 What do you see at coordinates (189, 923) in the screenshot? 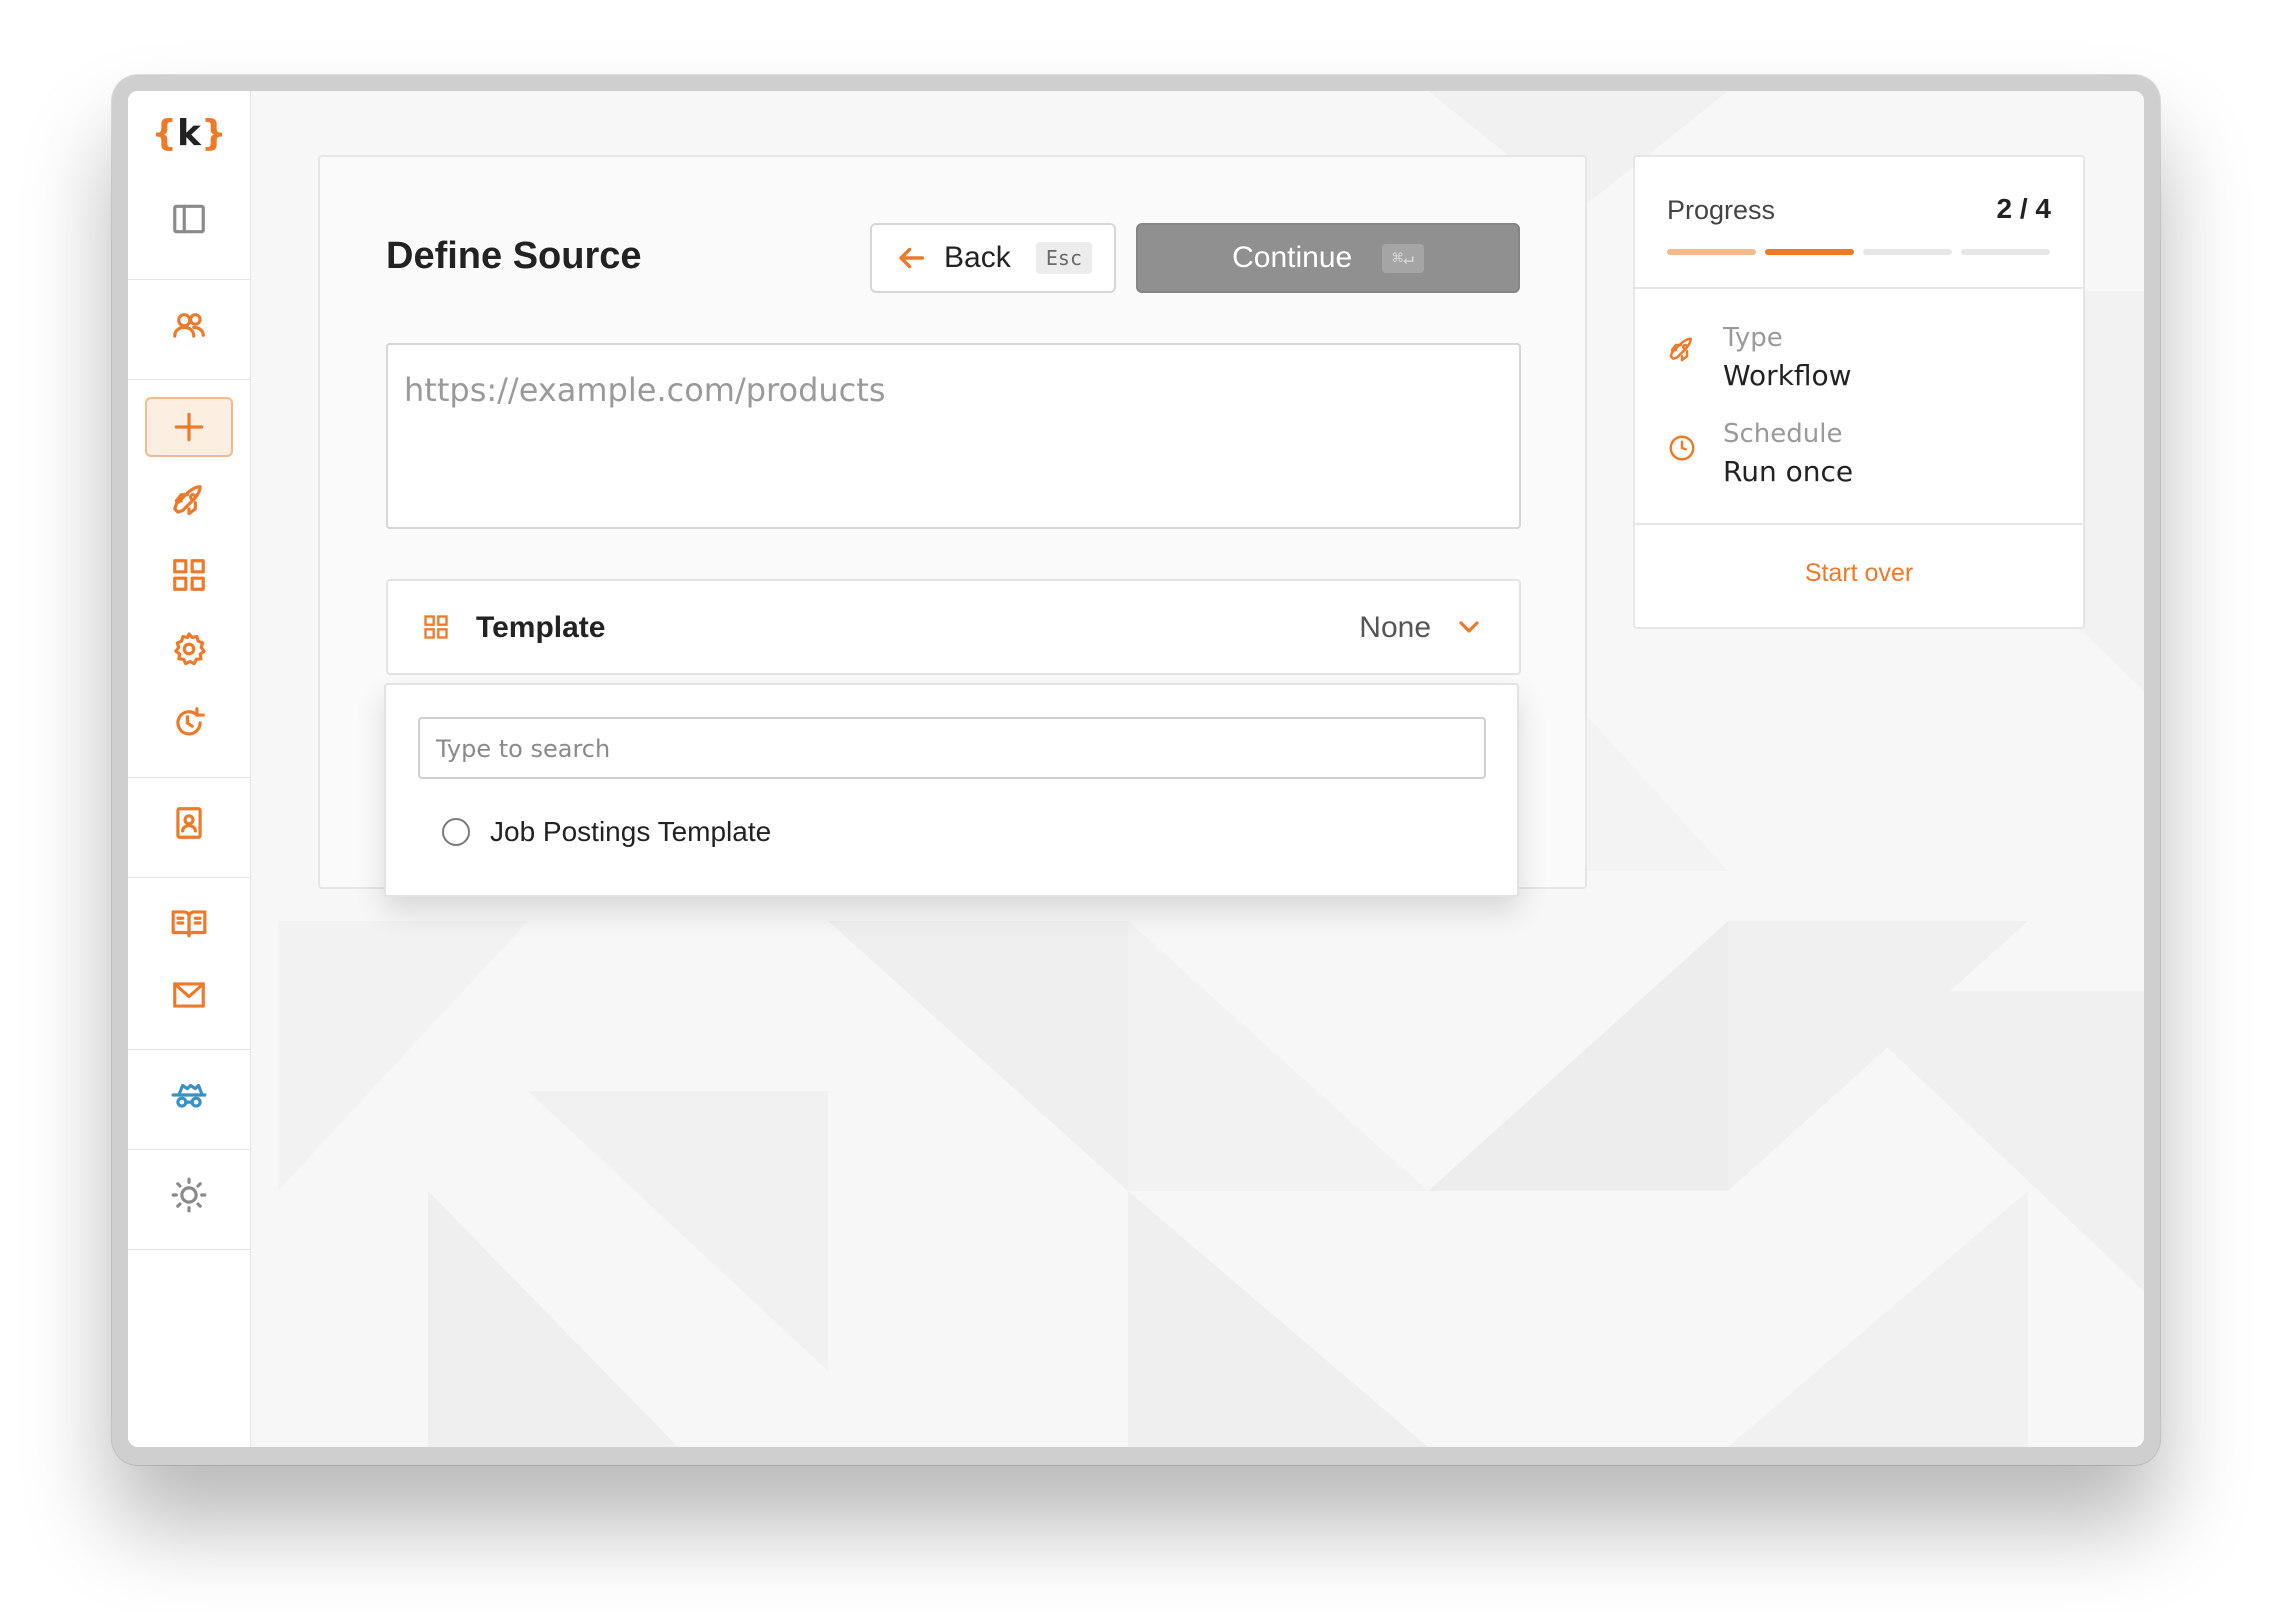
I see `book-icon` at bounding box center [189, 923].